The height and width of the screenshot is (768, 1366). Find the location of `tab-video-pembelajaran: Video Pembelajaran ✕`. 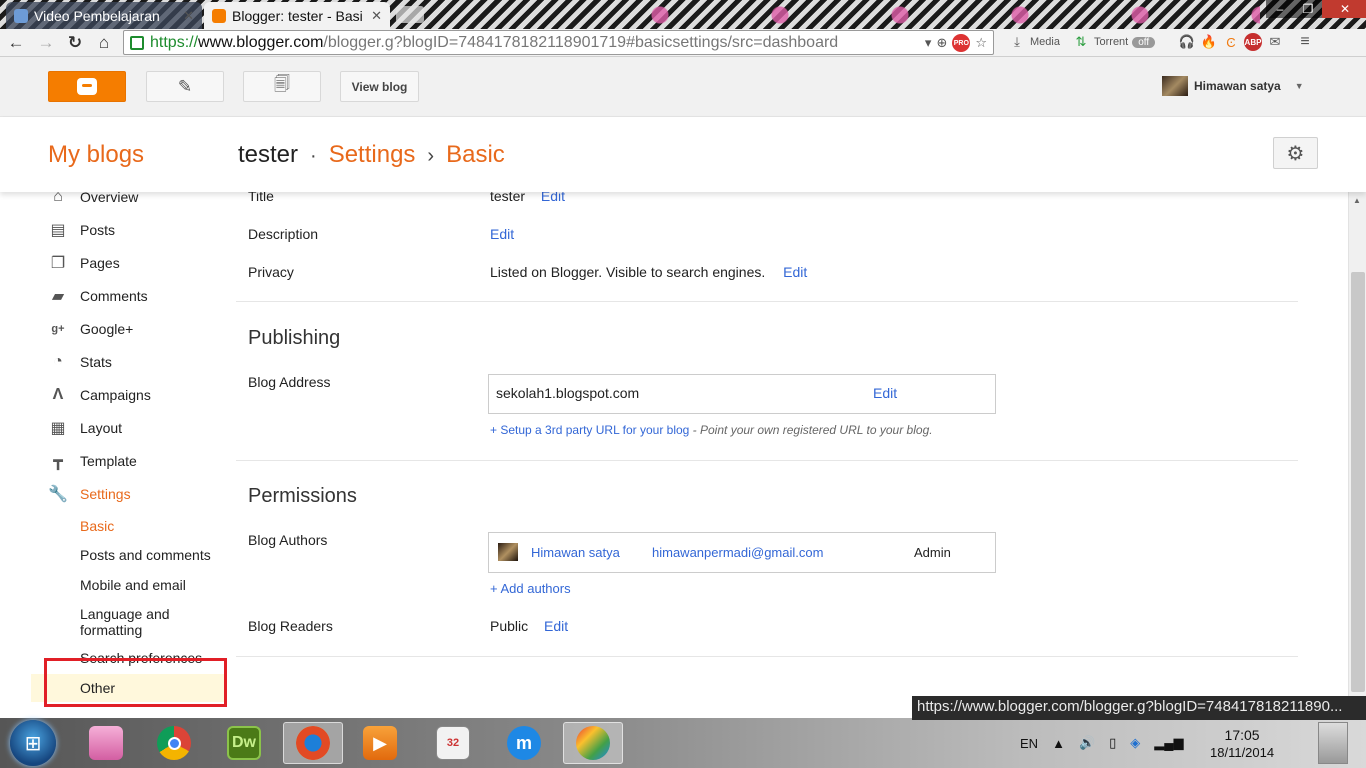

tab-video-pembelajaran: Video Pembelajaran ✕ is located at coordinates (104, 15).